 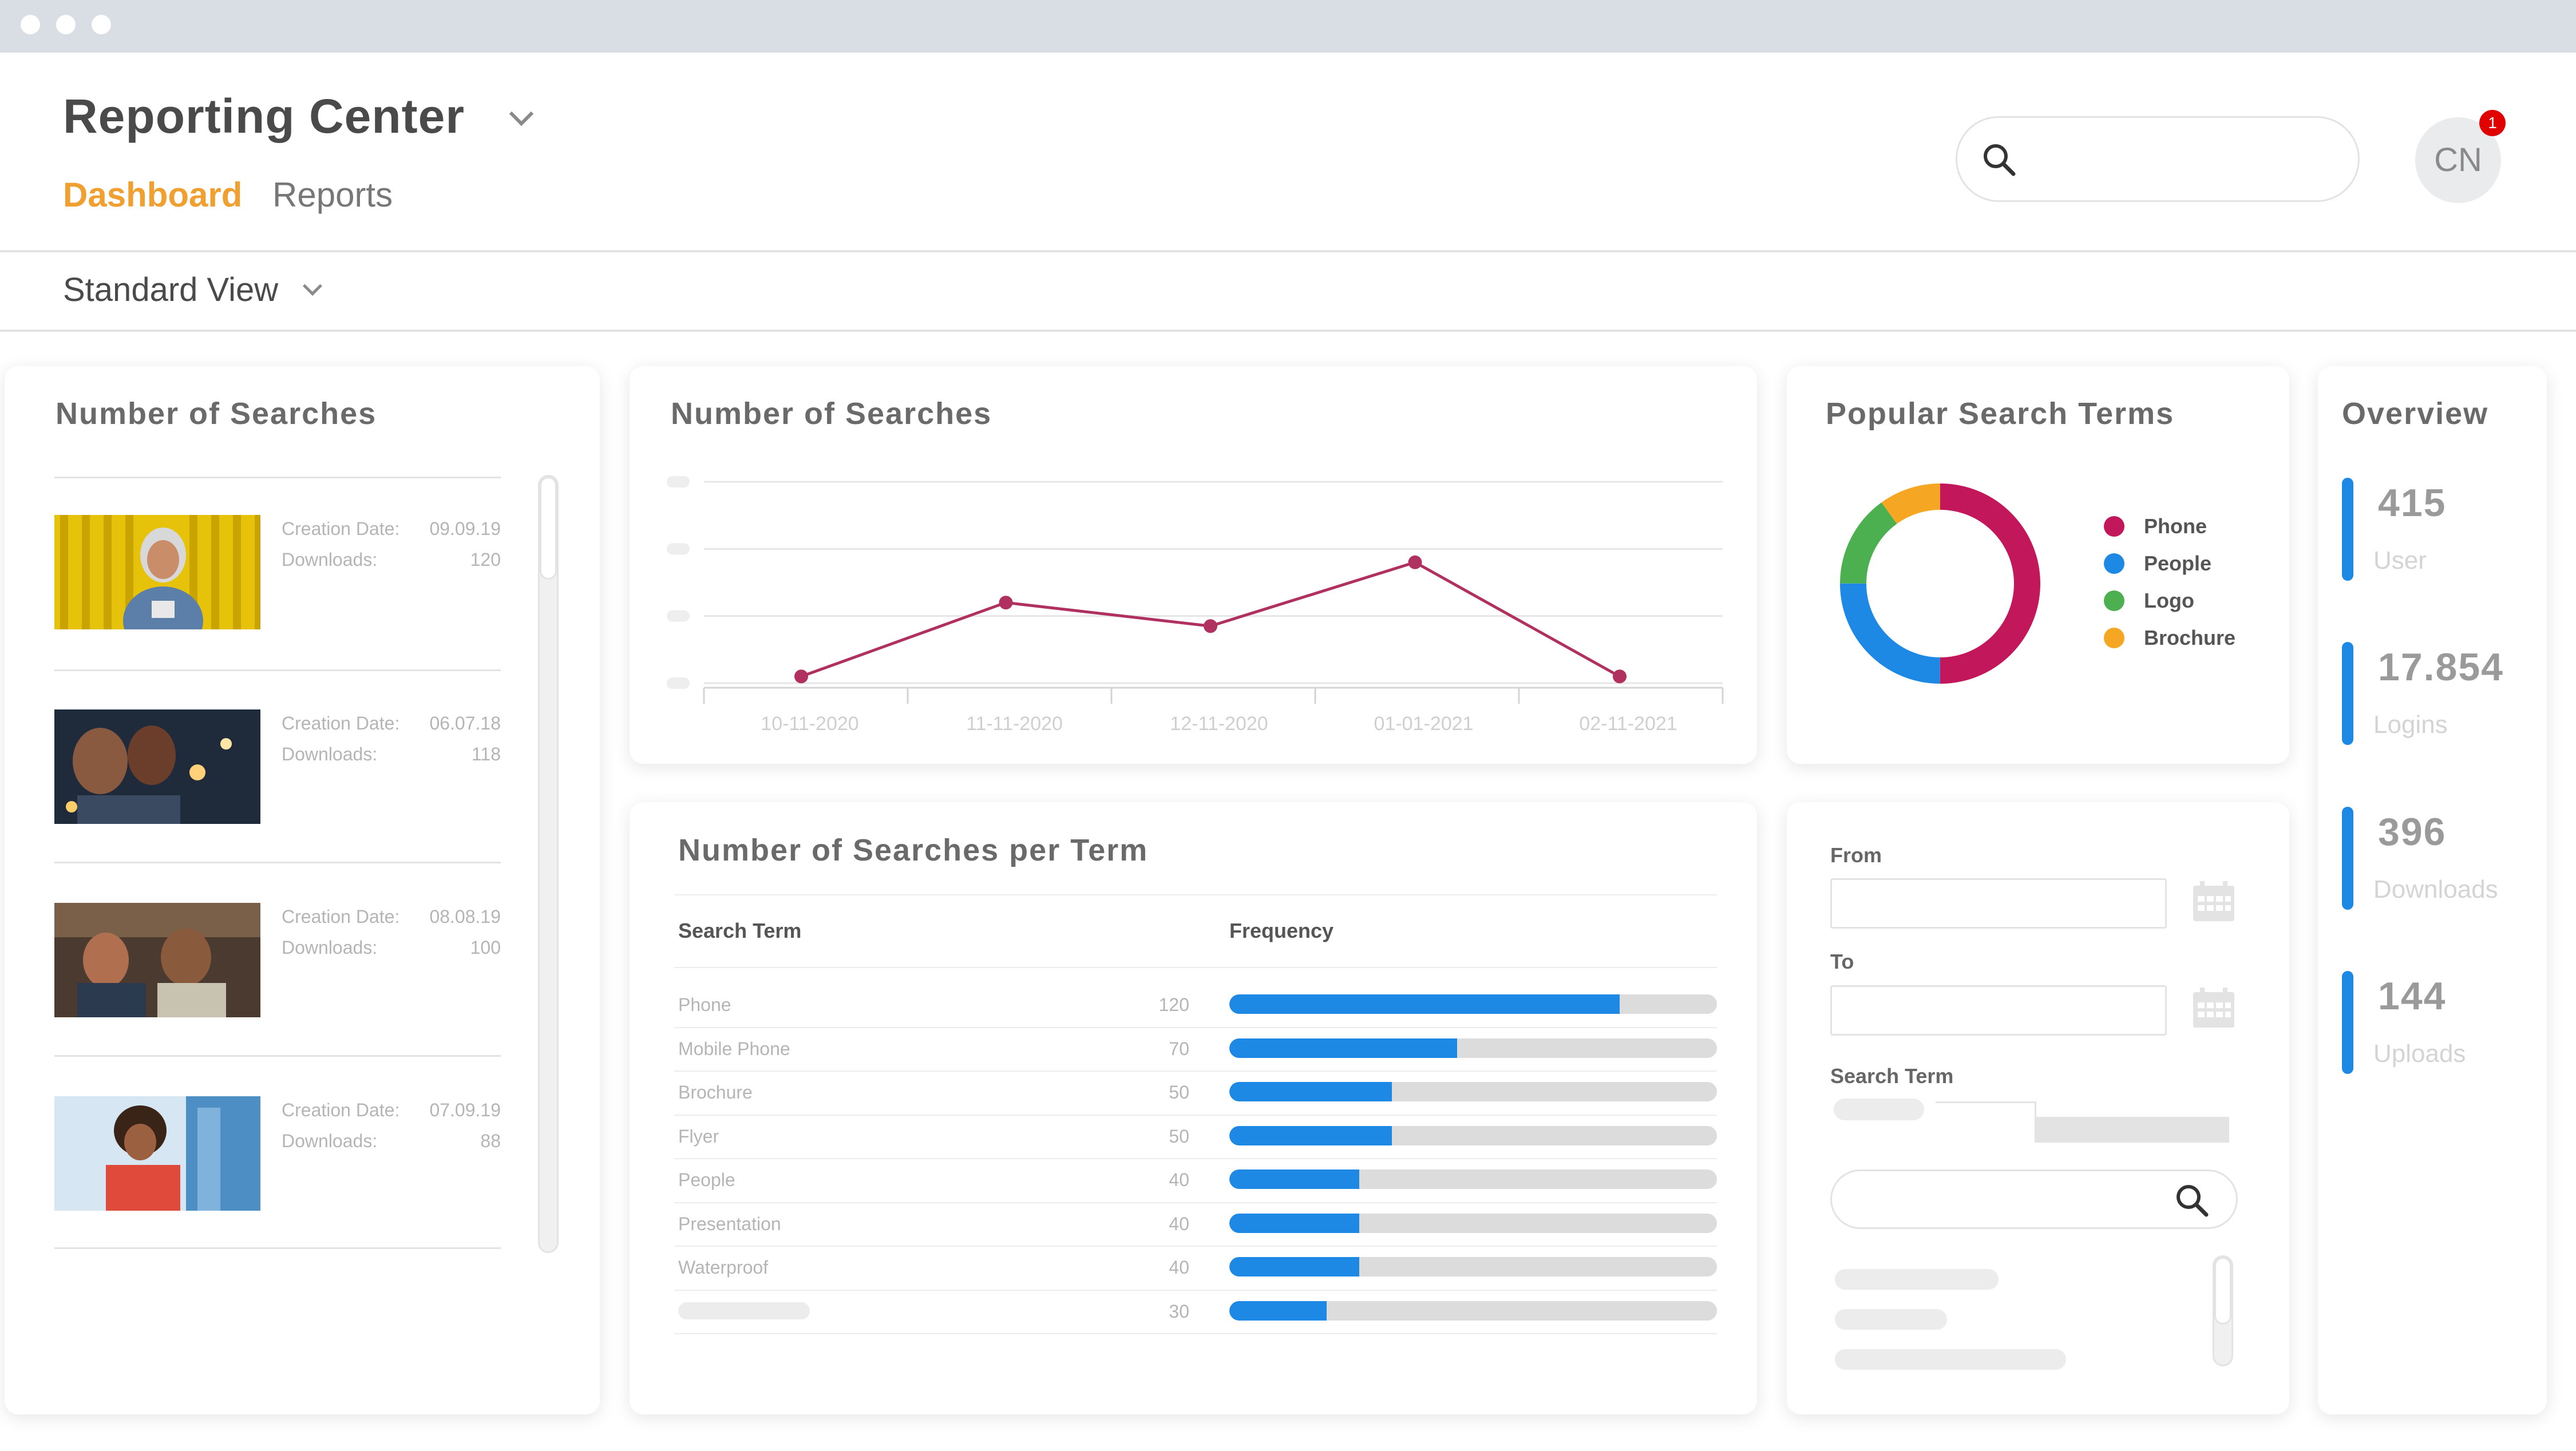 I want to click on table-row: Brochure 50, so click(x=1195, y=1094).